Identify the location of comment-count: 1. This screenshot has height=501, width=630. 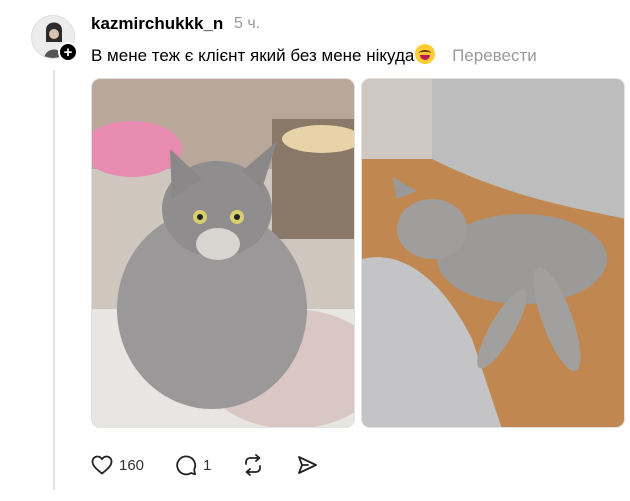
(207, 465).